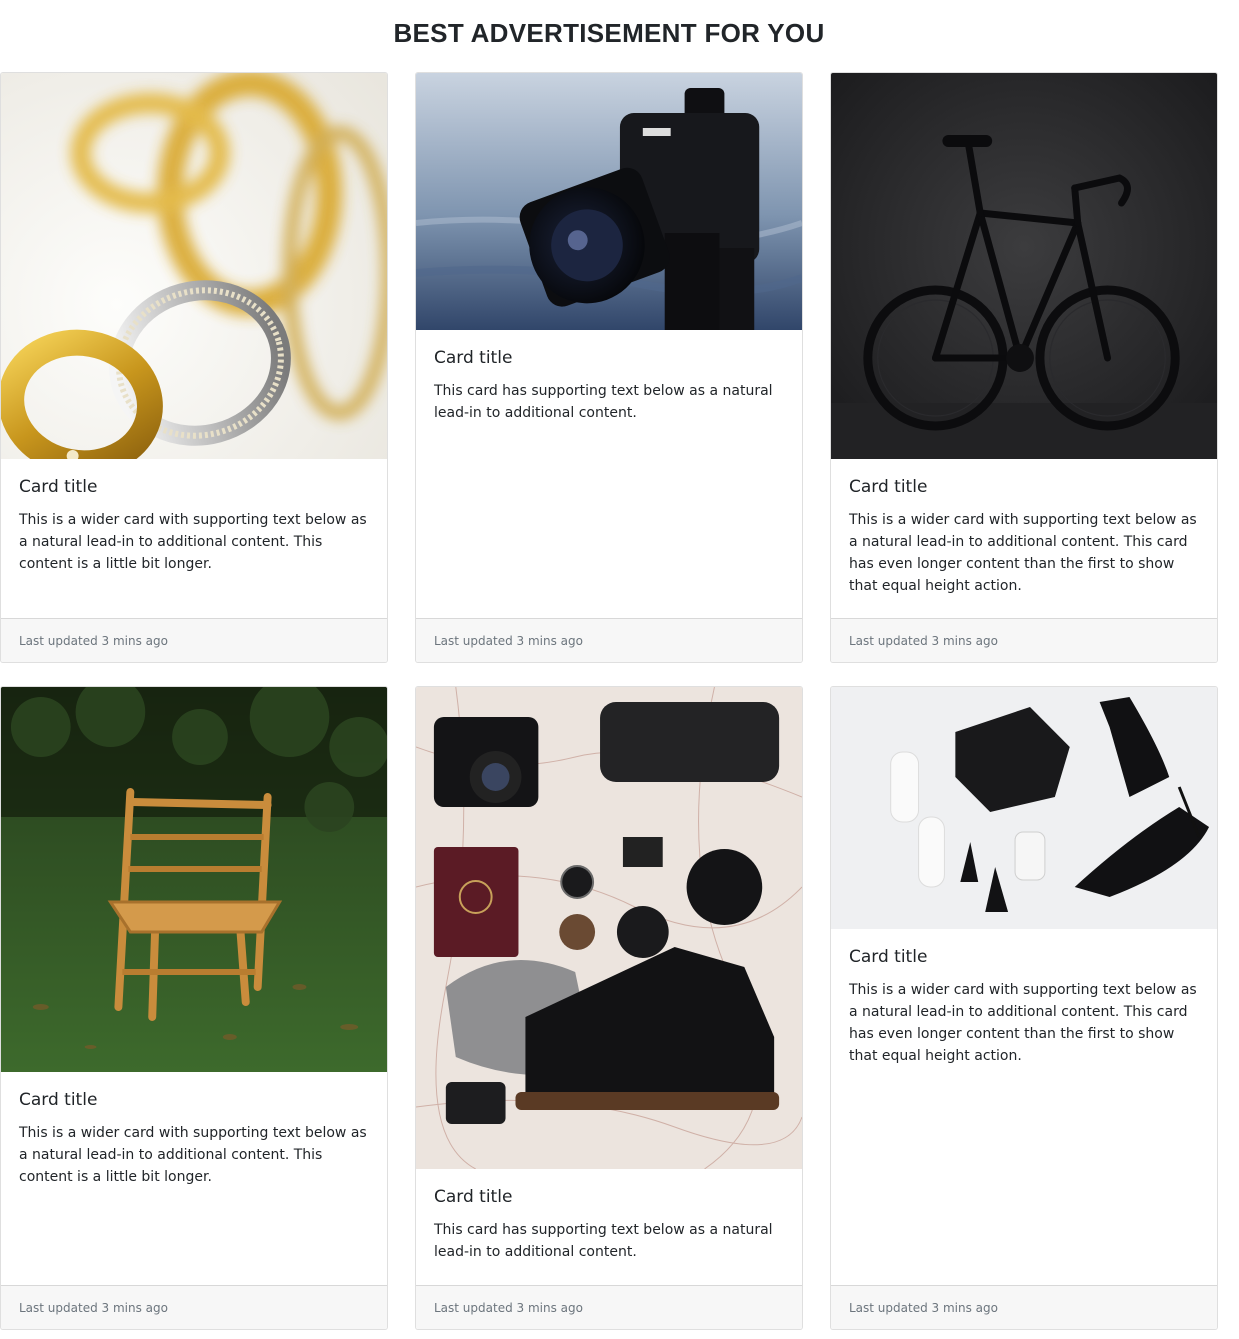 The image size is (1239, 1339). I want to click on card-image-chair, so click(194, 879).